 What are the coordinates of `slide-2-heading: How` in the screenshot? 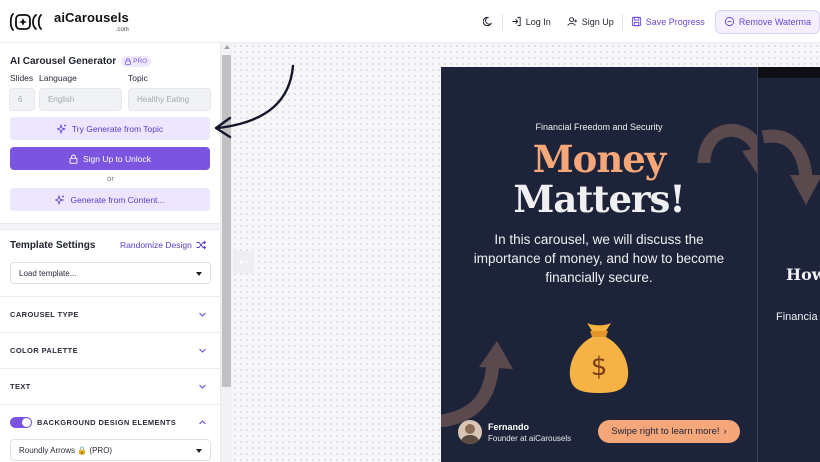 It's located at (803, 274).